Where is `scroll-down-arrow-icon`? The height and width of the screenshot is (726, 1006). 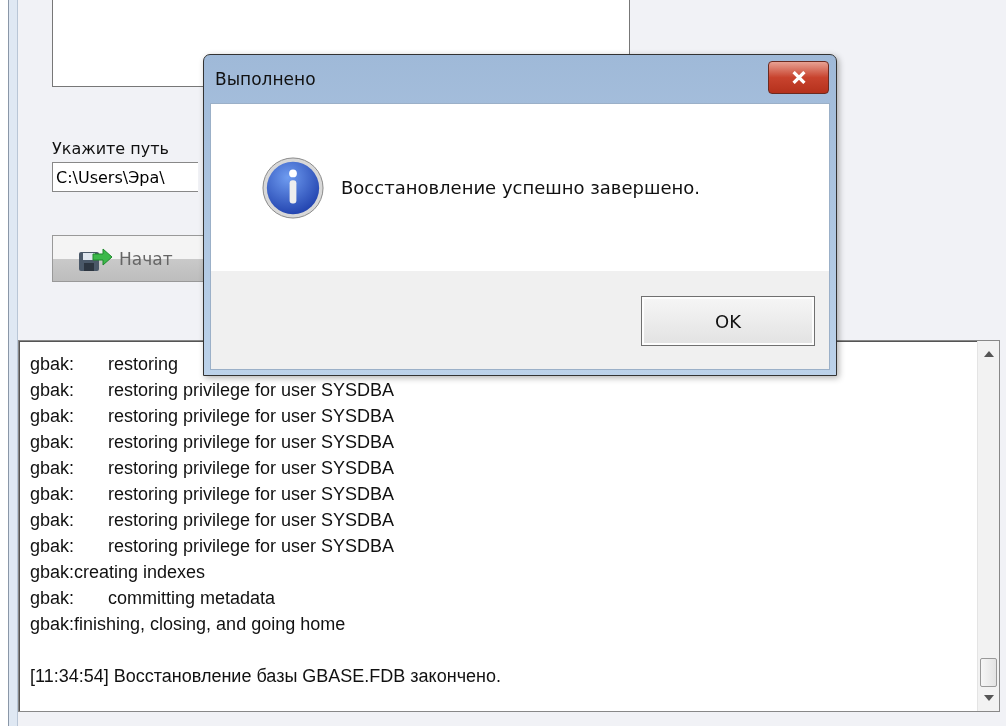
scroll-down-arrow-icon is located at coordinates (988, 698).